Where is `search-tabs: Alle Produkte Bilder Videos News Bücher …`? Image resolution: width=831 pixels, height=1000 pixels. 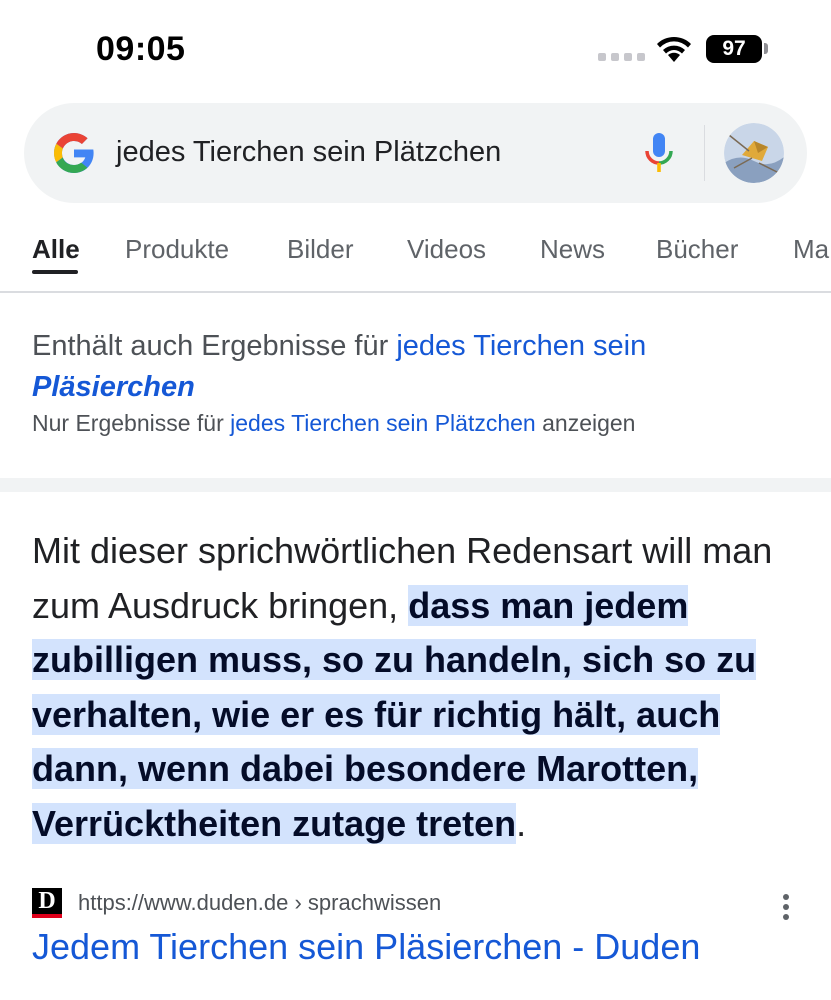
search-tabs: Alle Produkte Bilder Videos News Bücher … is located at coordinates (415, 260).